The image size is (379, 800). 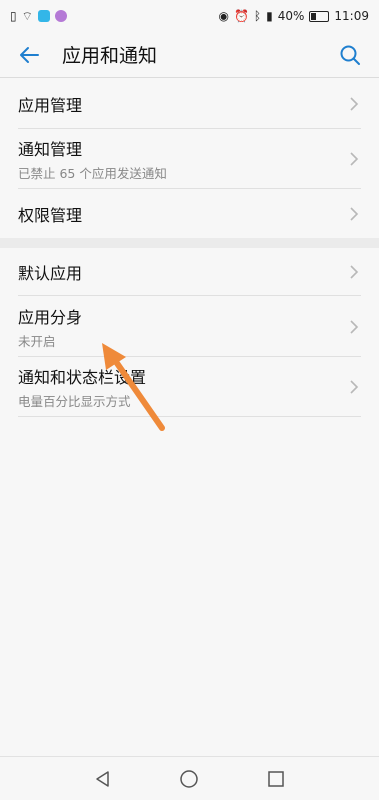 I want to click on settings-row-notification-management: 通知管理 已禁止 65 个应用发送通知, so click(x=189, y=159).